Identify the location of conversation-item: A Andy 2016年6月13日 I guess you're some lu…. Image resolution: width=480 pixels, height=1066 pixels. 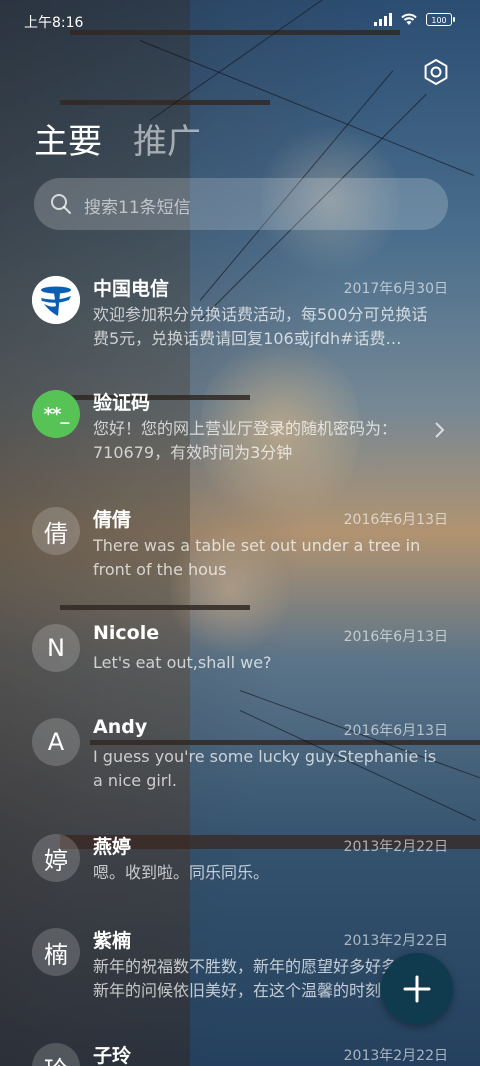
(240, 772).